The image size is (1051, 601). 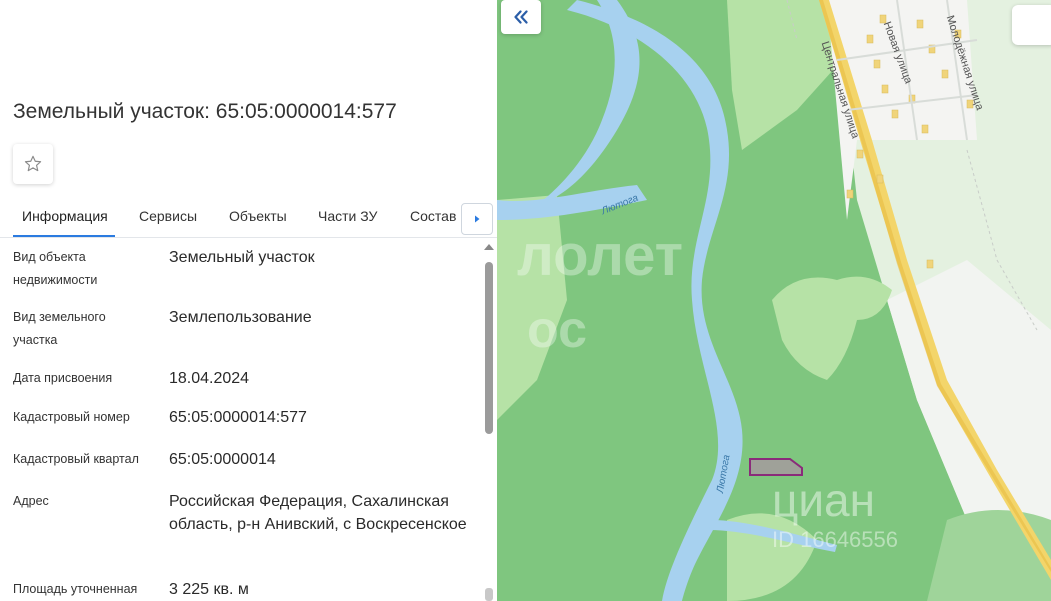 I want to click on map-tool-button, so click(x=1031, y=25).